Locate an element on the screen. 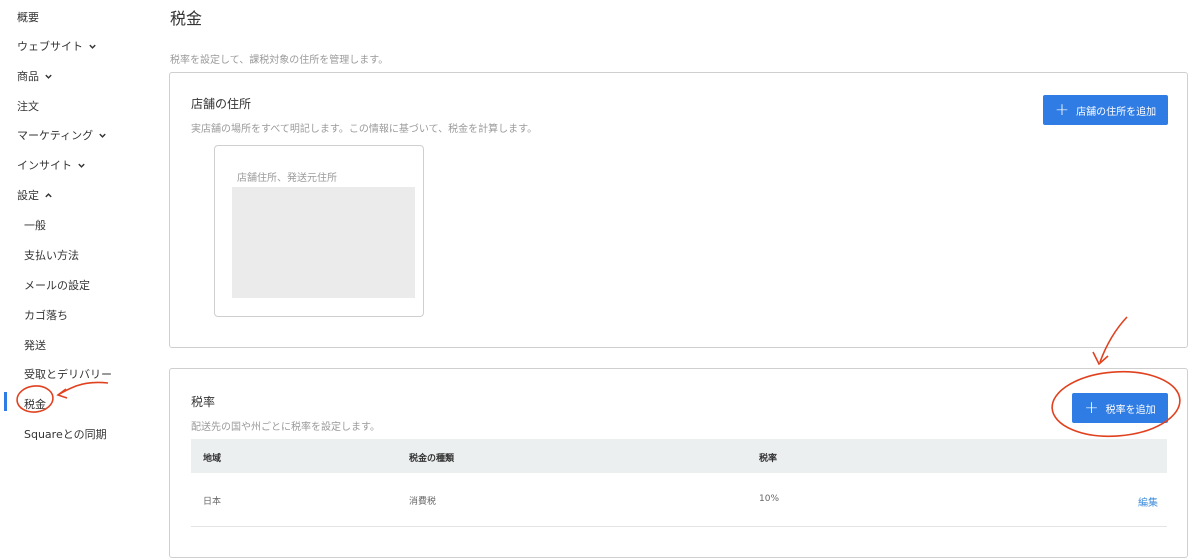 This screenshot has height=558, width=1196. nav-label: 受取とデリバリー is located at coordinates (68, 374).